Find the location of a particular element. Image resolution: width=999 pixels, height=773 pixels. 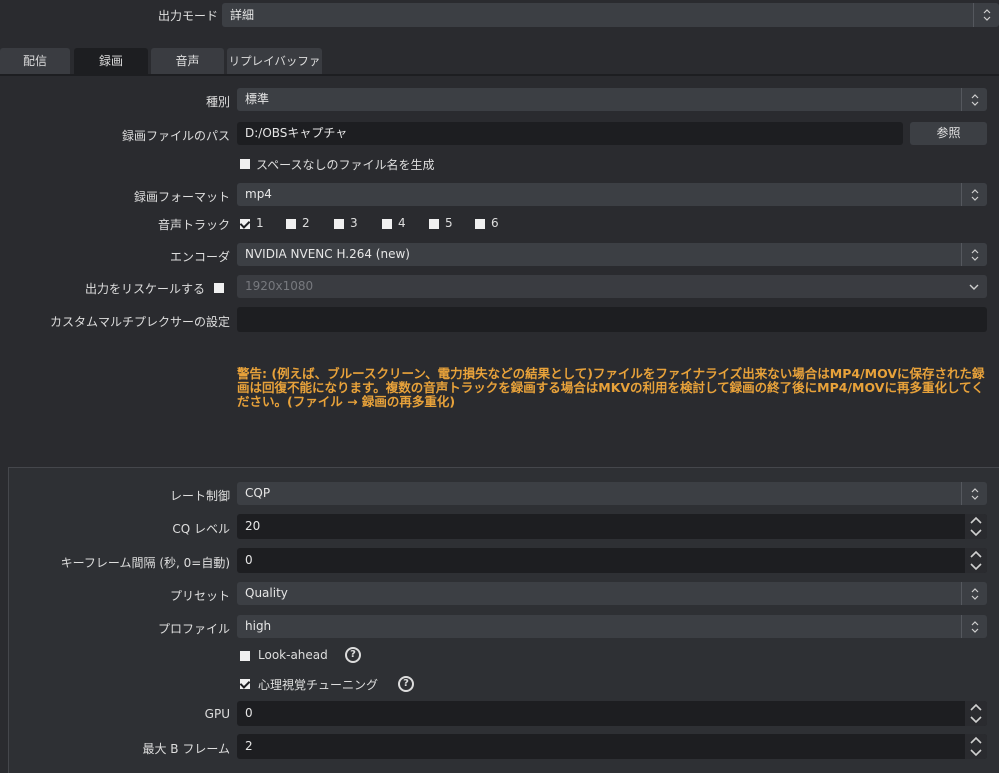

track-1-checkbox is located at coordinates (245, 224).